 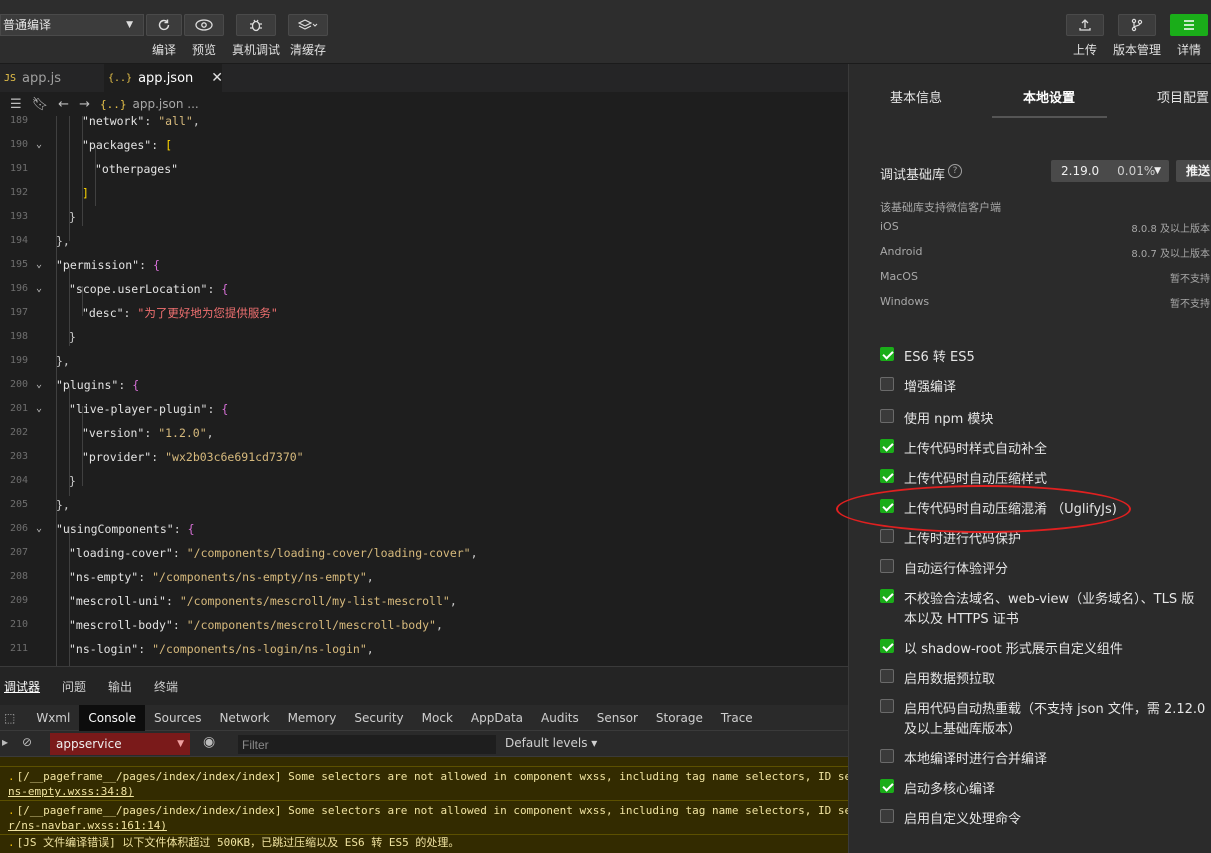 What do you see at coordinates (497, 718) in the screenshot?
I see `panel-tab-appdata: AppData` at bounding box center [497, 718].